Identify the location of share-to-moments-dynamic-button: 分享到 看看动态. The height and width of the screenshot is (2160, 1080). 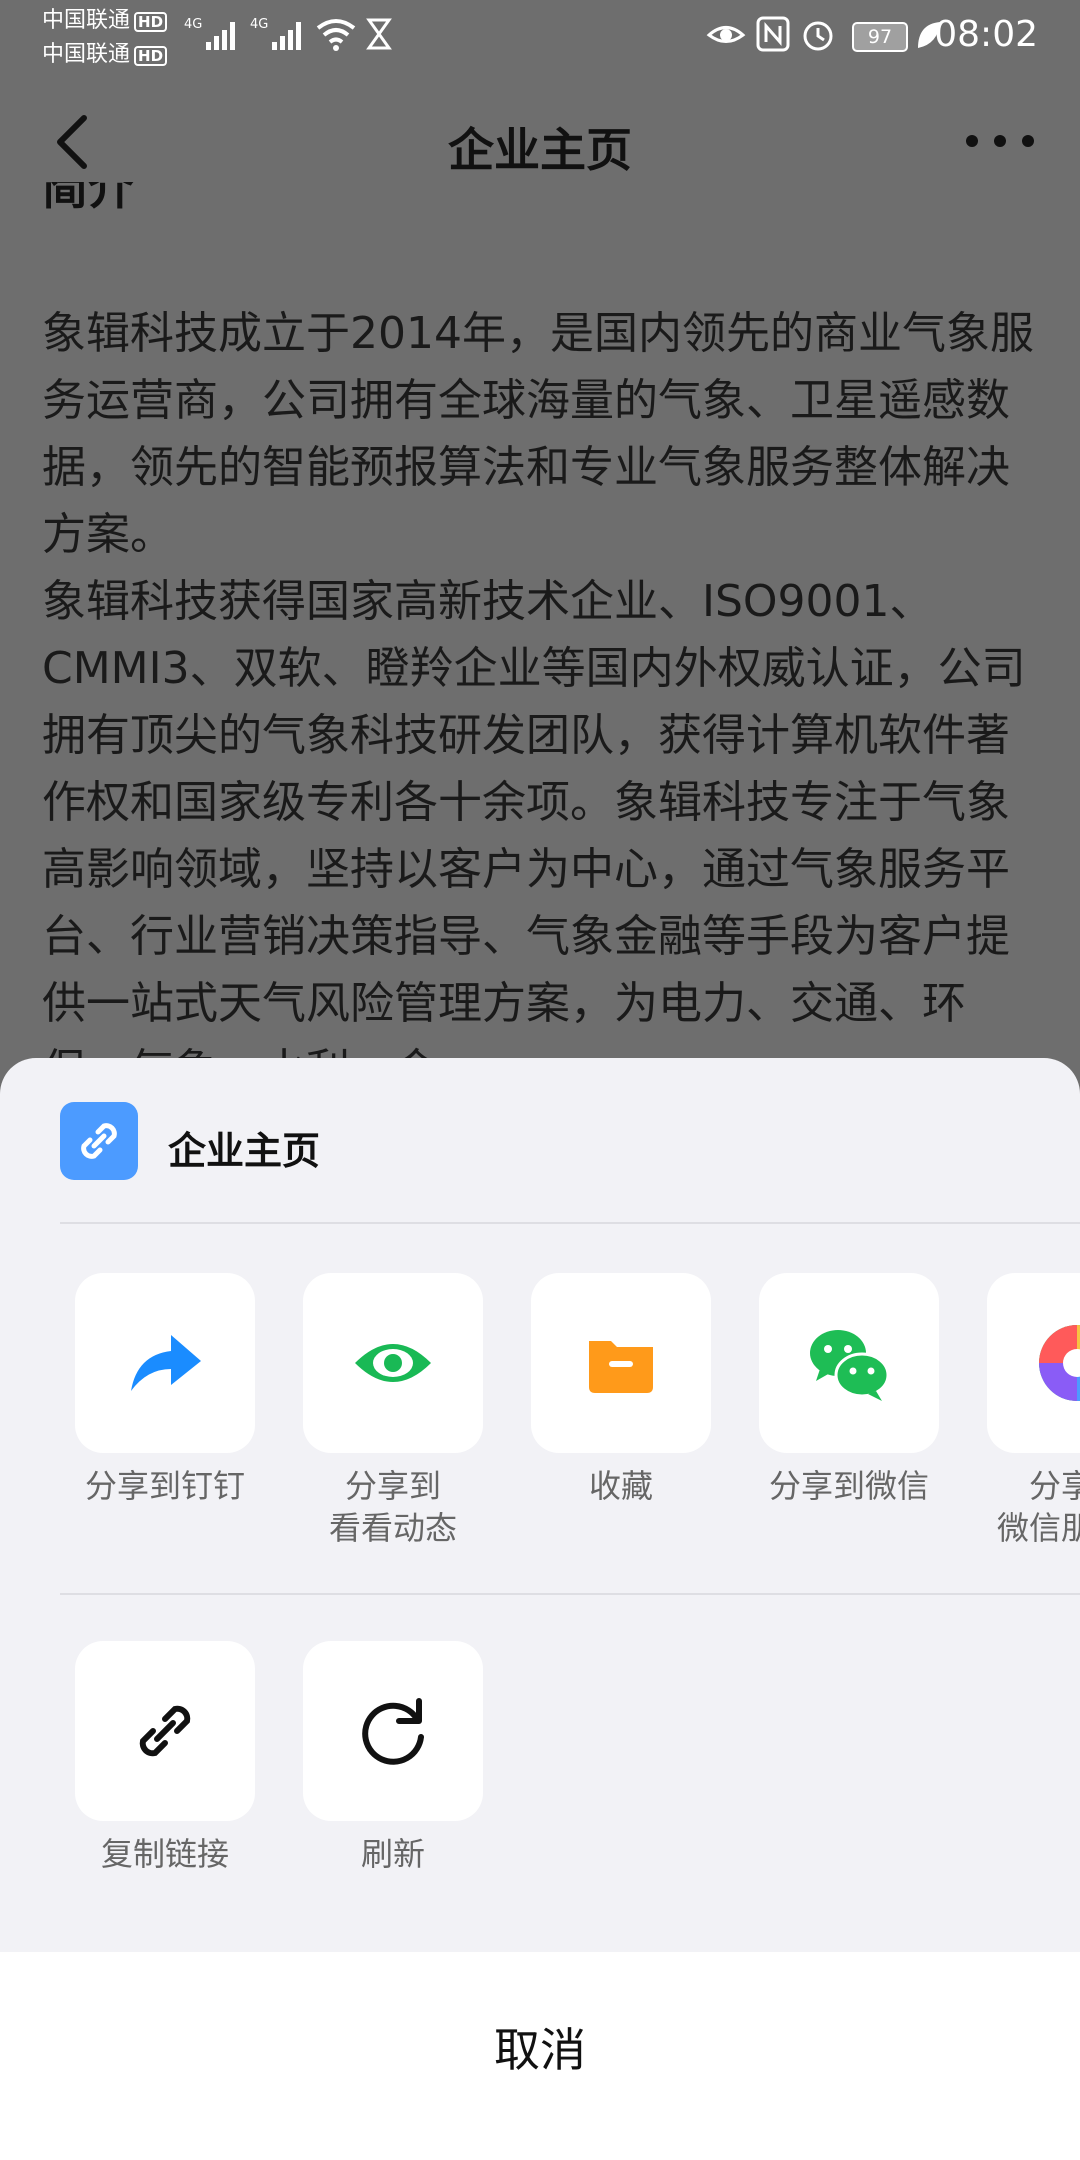
(393, 1411).